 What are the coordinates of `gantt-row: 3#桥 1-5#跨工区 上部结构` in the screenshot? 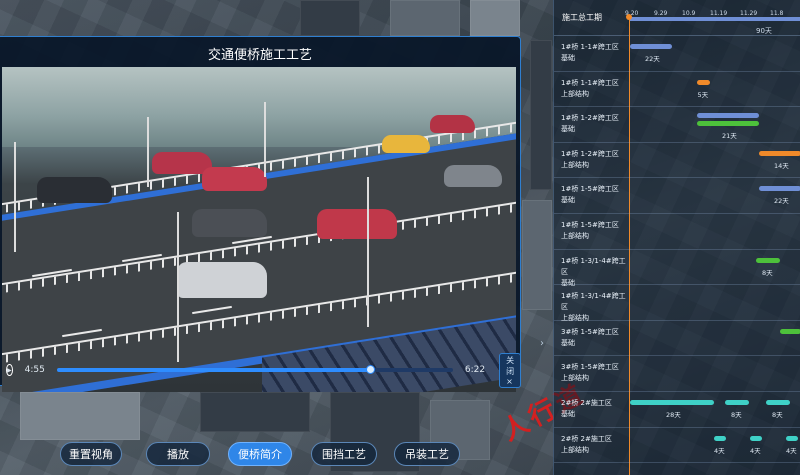 It's located at (677, 374).